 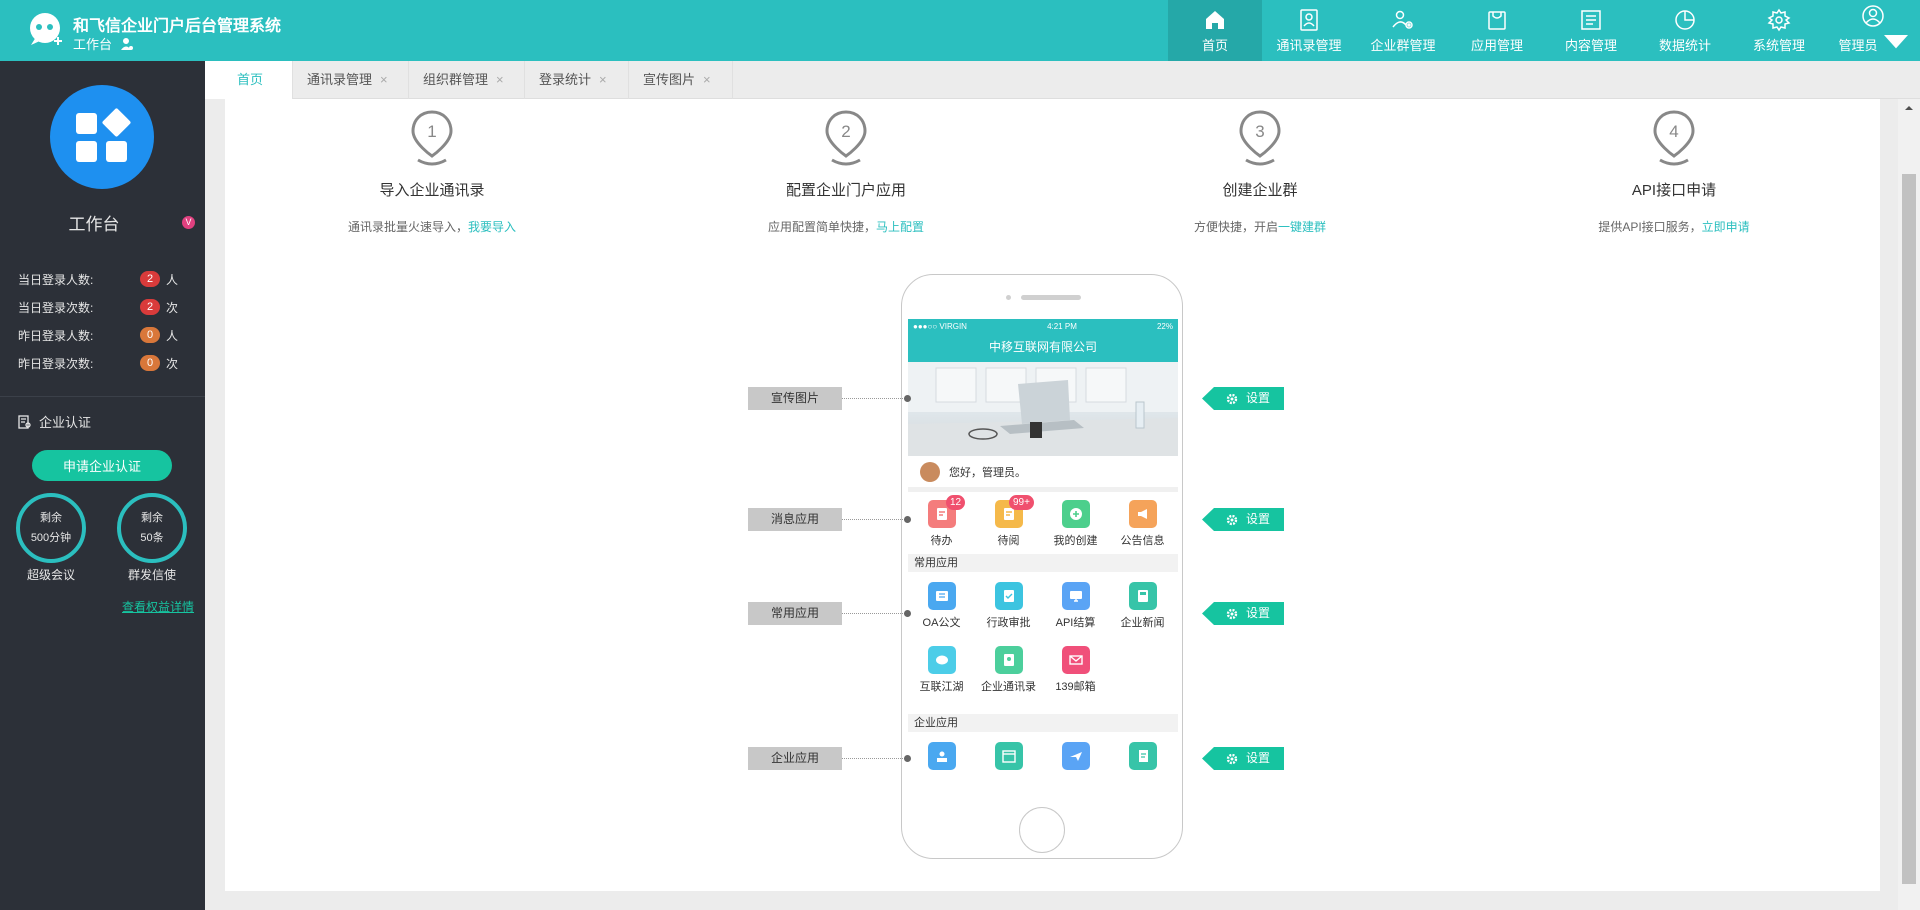 What do you see at coordinates (1309, 19) in the screenshot?
I see `contacts-icon` at bounding box center [1309, 19].